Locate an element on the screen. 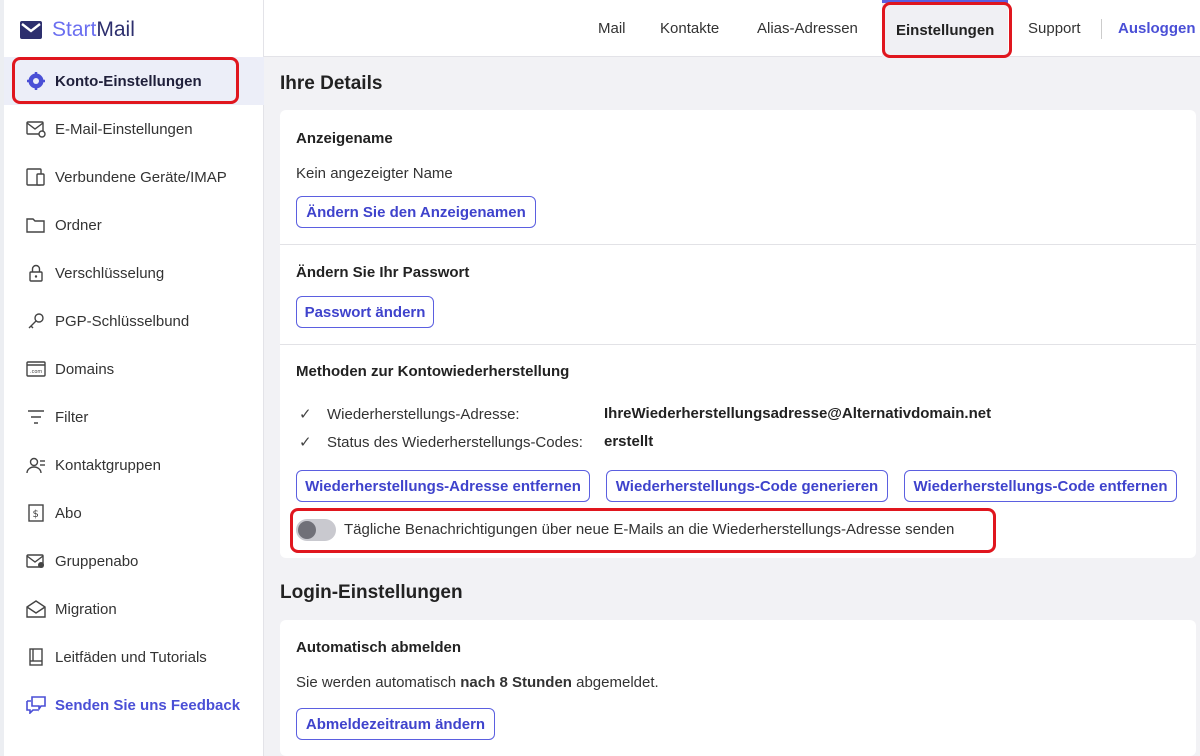 The height and width of the screenshot is (756, 1200). recovery-code-value: erstellt is located at coordinates (629, 441).